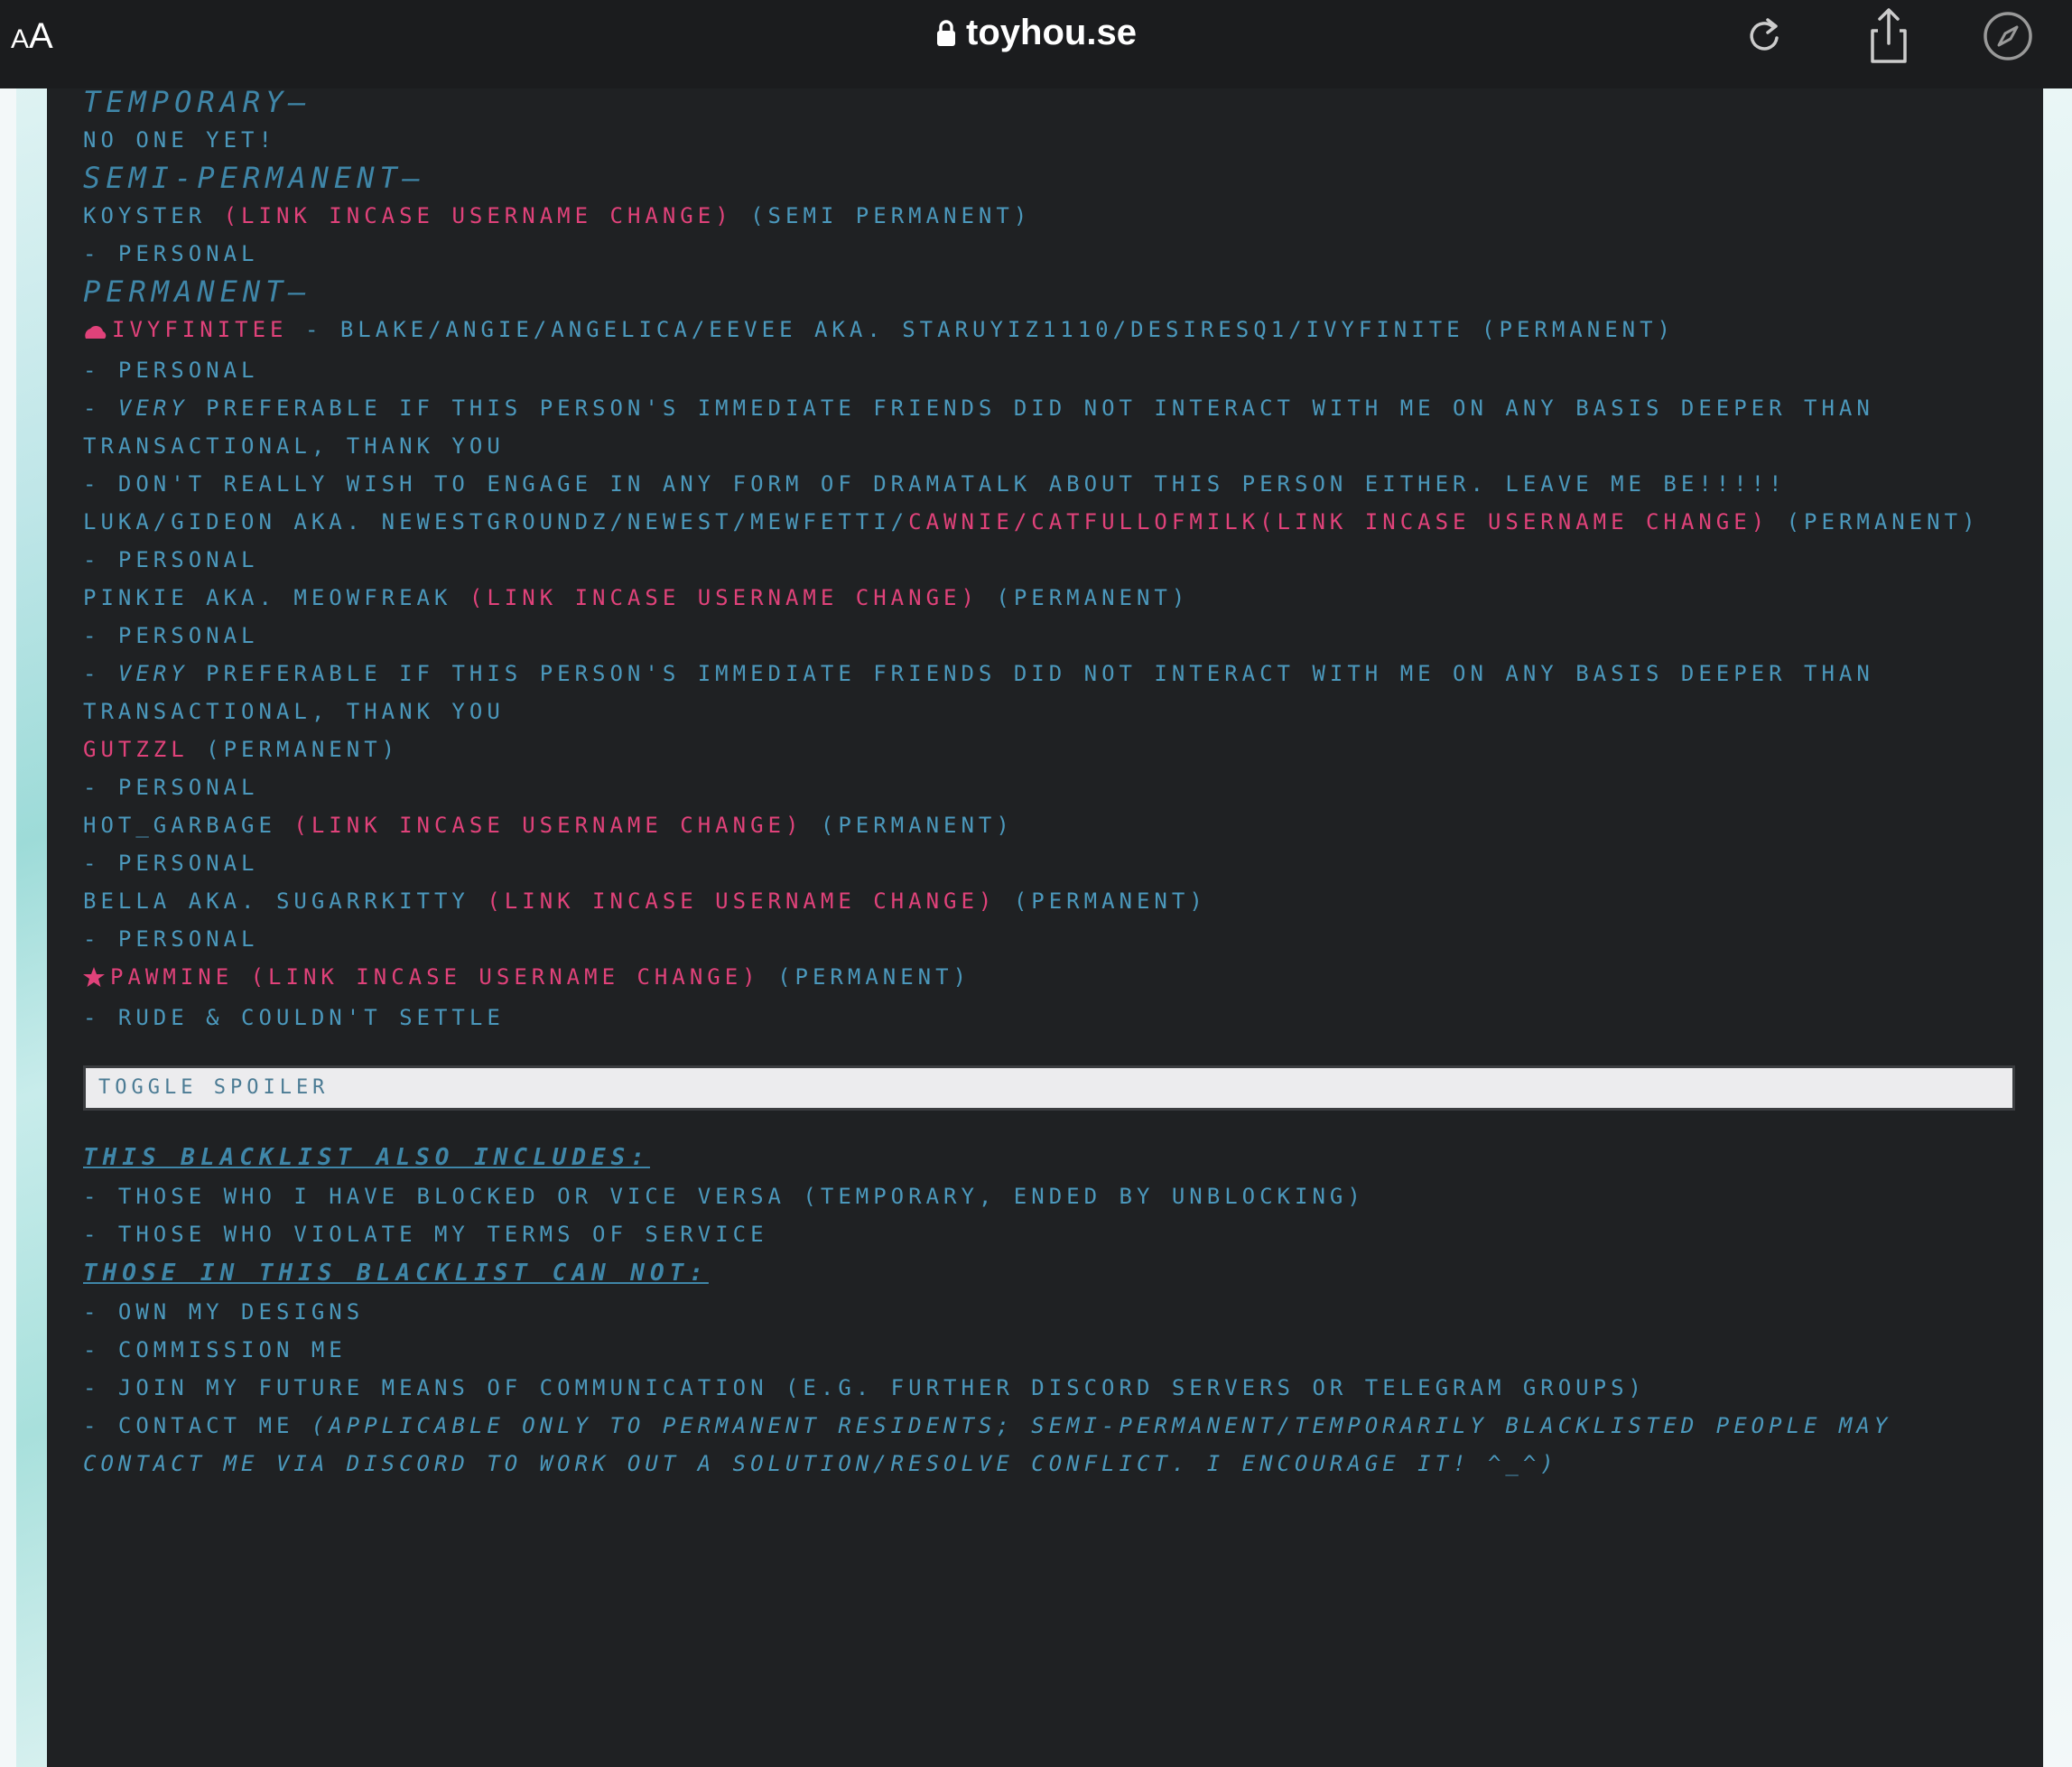  Describe the element at coordinates (215, 1349) in the screenshot. I see `cannot-item: - commission me` at that location.